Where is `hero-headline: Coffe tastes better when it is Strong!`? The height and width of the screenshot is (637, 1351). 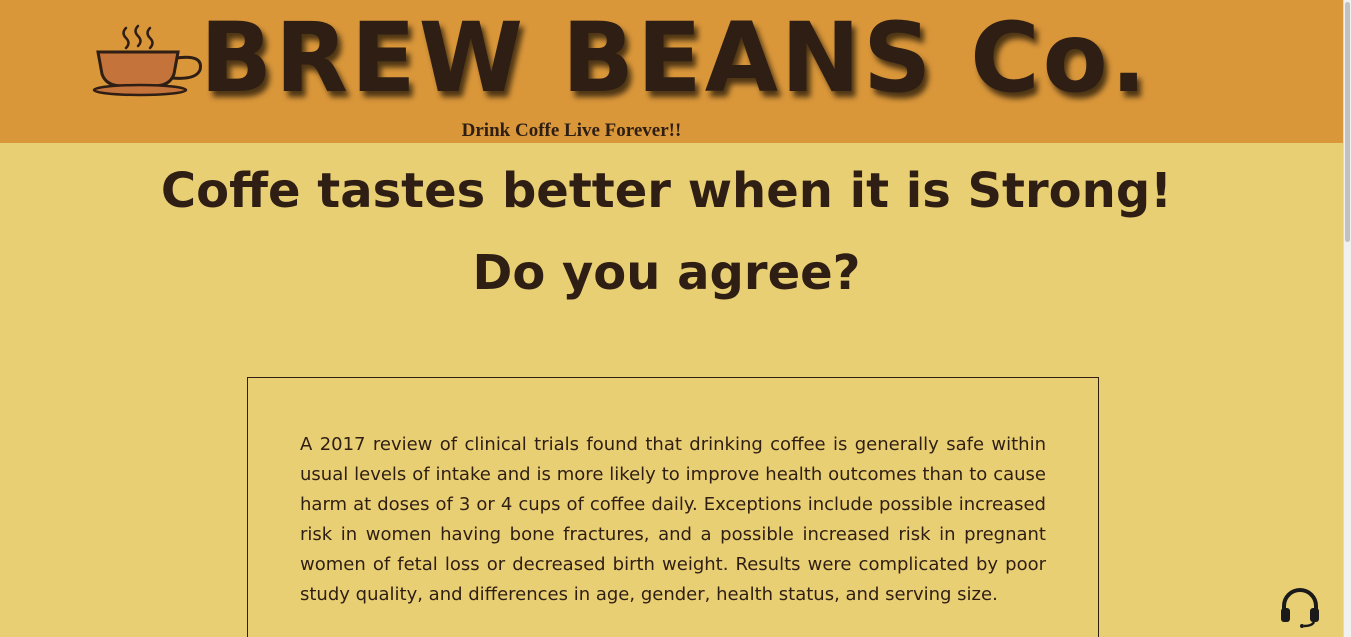 hero-headline: Coffe tastes better when it is Strong! is located at coordinates (671, 191).